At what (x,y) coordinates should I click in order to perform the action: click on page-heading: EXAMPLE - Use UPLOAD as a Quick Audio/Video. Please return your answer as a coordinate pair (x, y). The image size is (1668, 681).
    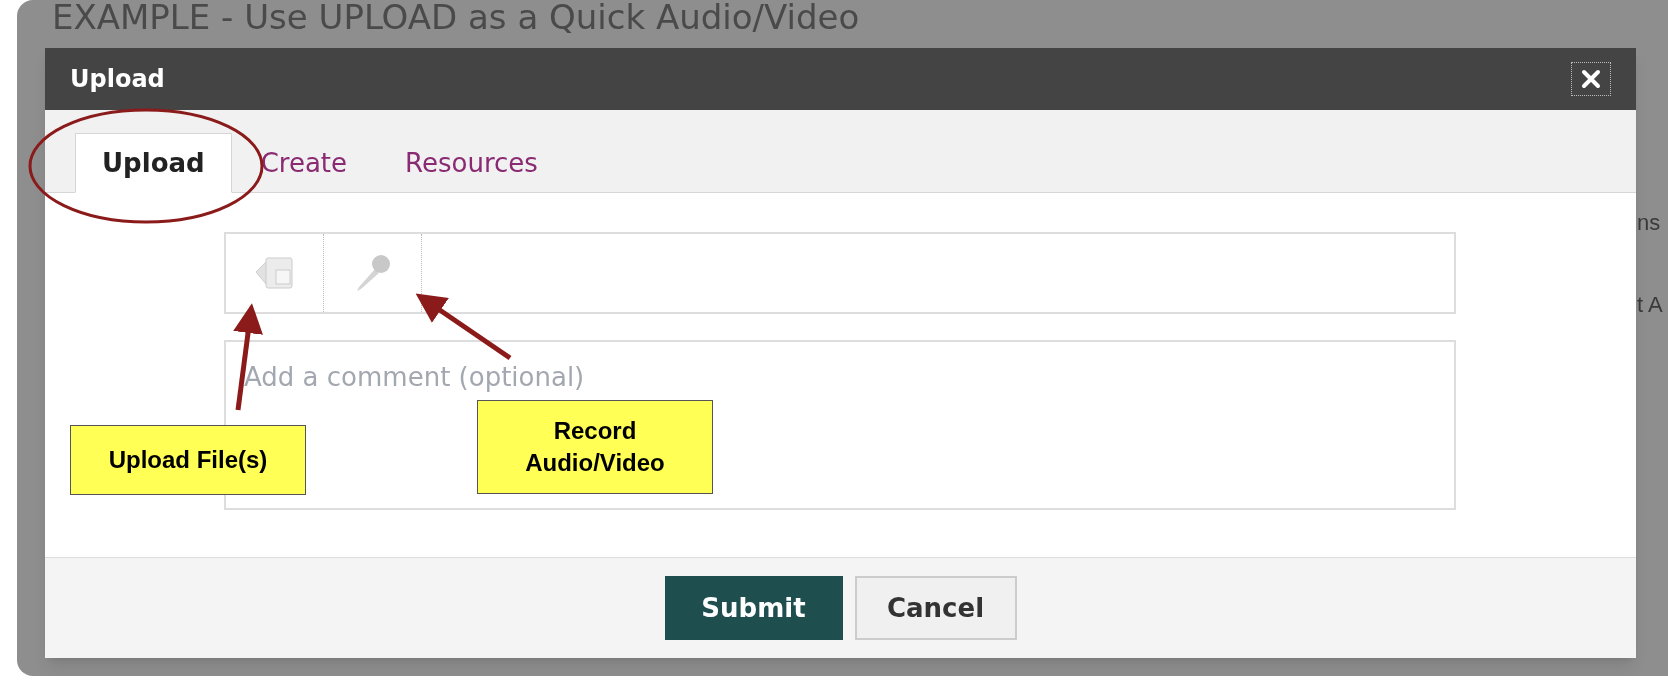
    Looking at the image, I should click on (456, 19).